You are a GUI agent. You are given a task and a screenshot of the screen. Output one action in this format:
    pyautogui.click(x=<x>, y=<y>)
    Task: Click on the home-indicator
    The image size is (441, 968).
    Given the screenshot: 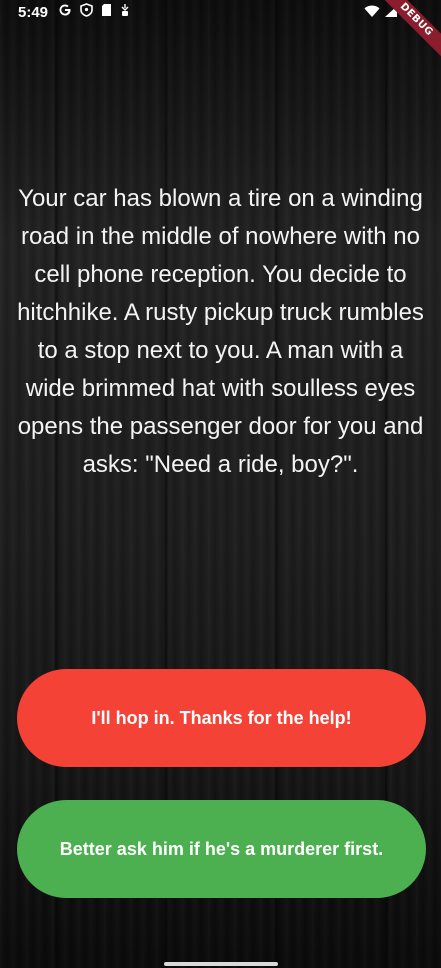 What is the action you would take?
    pyautogui.click(x=221, y=964)
    